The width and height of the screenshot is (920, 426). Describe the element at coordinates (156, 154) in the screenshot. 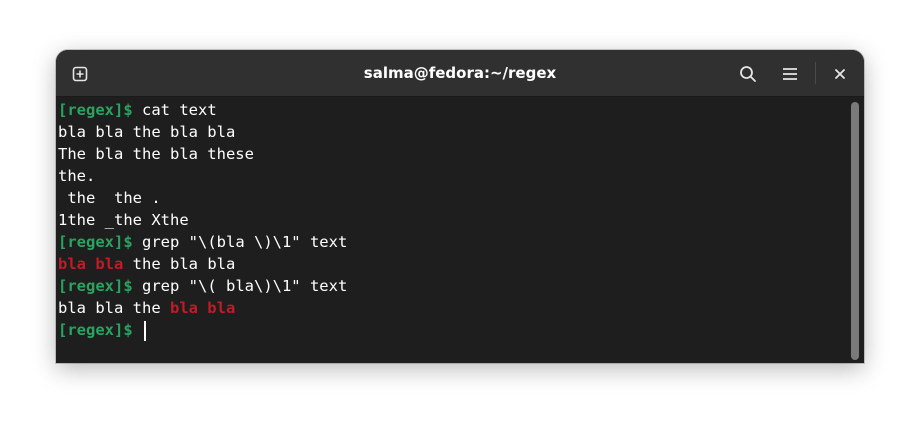

I see `output-text: The bla the bla these` at that location.